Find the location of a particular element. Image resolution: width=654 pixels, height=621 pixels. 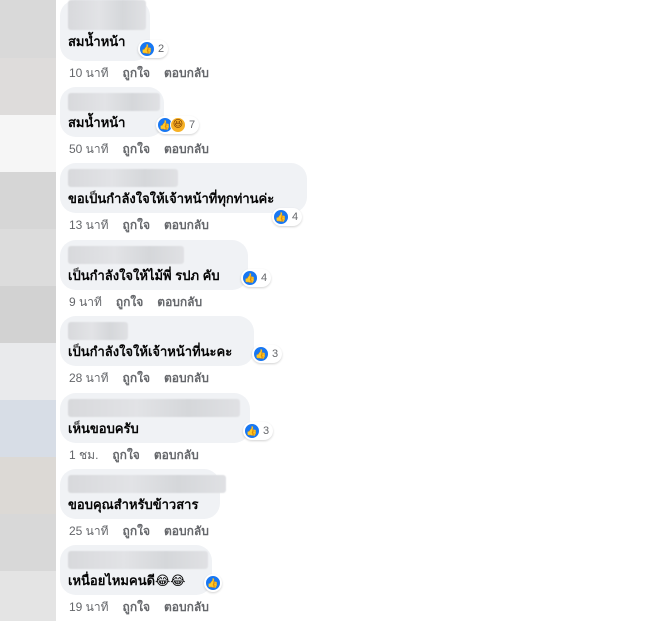

comment-timestamp: 50 นาที is located at coordinates (89, 149).